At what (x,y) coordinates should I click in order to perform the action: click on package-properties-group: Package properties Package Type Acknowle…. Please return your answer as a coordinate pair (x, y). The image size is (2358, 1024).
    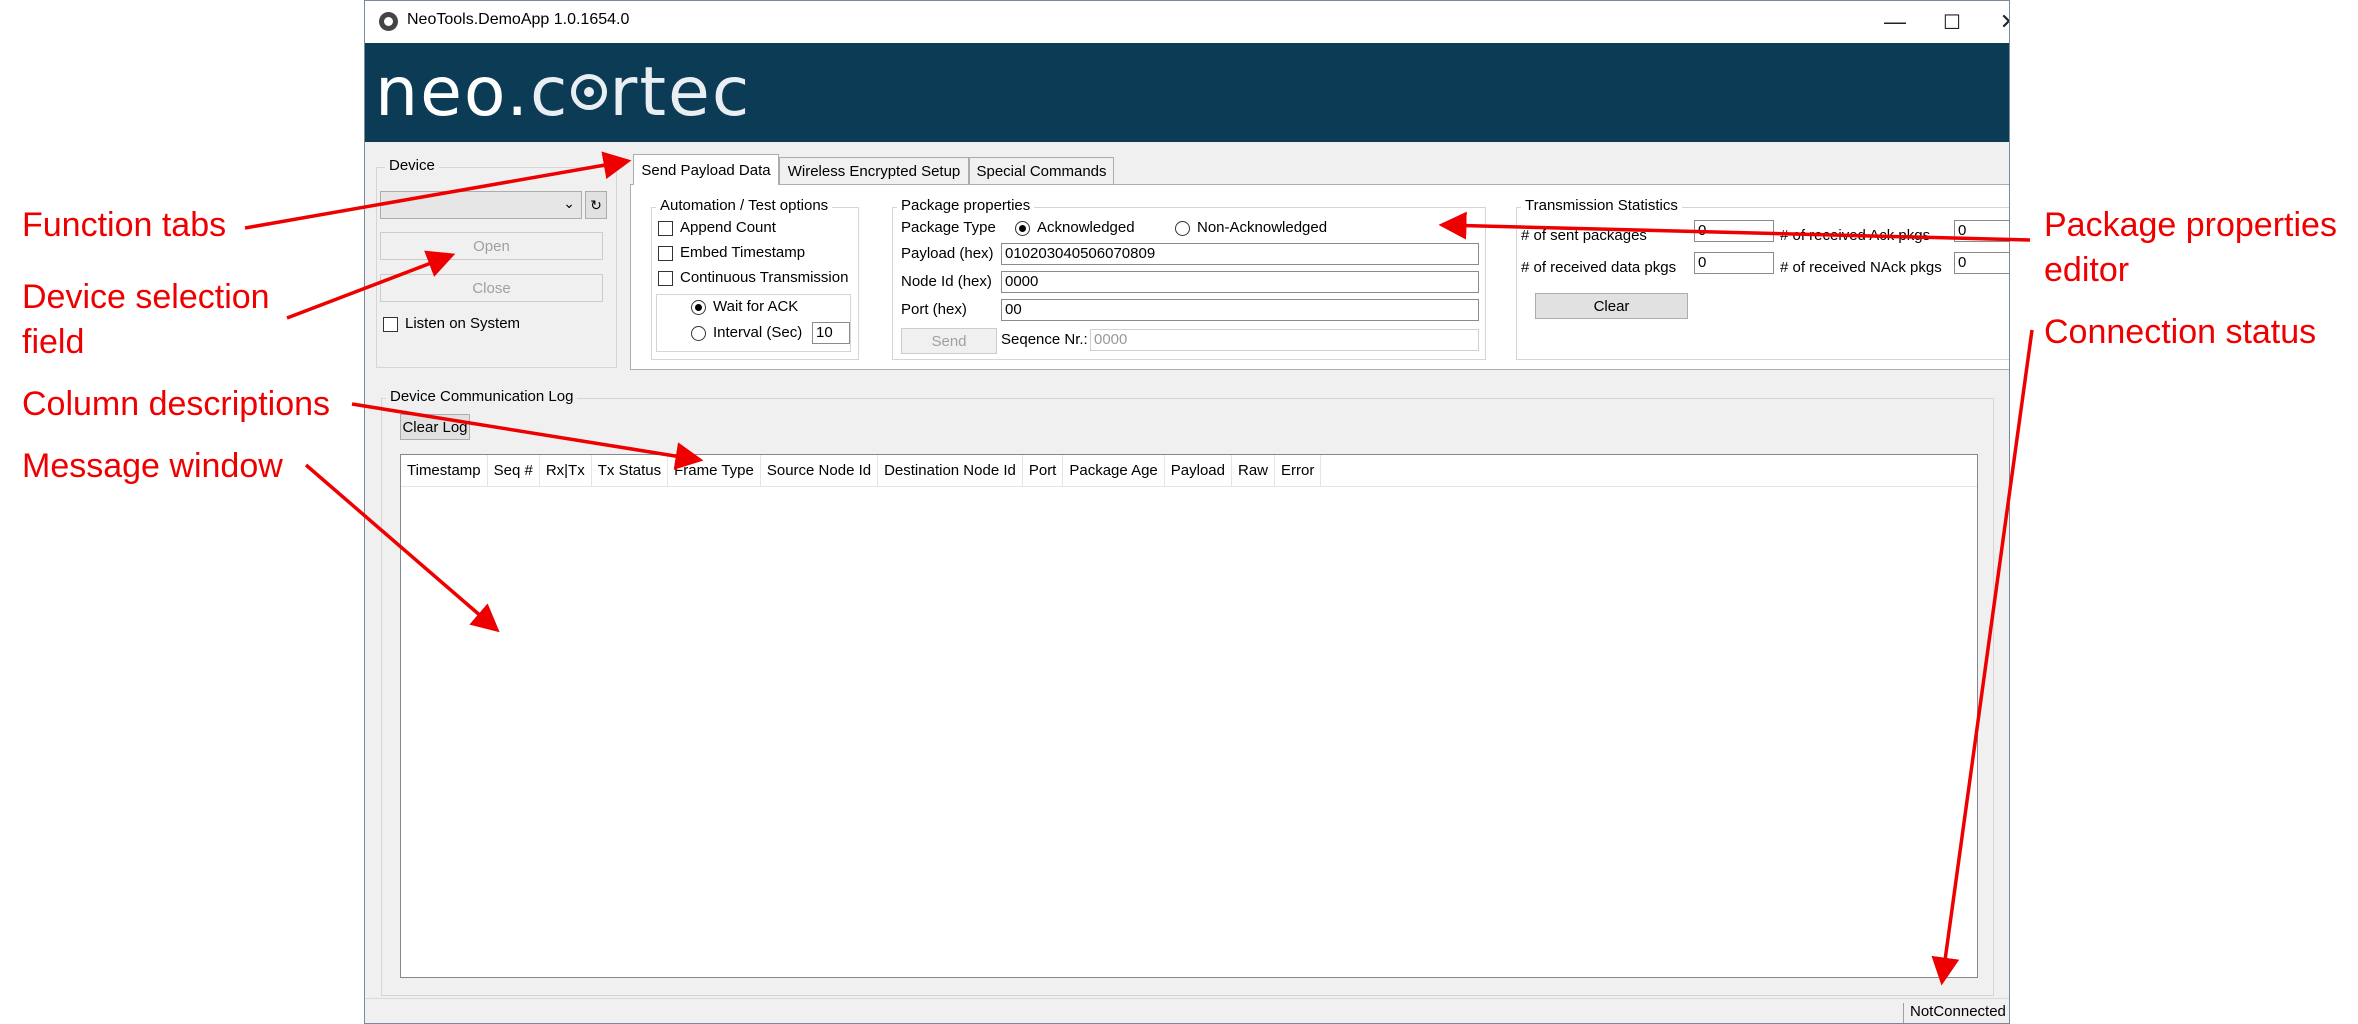
    Looking at the image, I should click on (1189, 278).